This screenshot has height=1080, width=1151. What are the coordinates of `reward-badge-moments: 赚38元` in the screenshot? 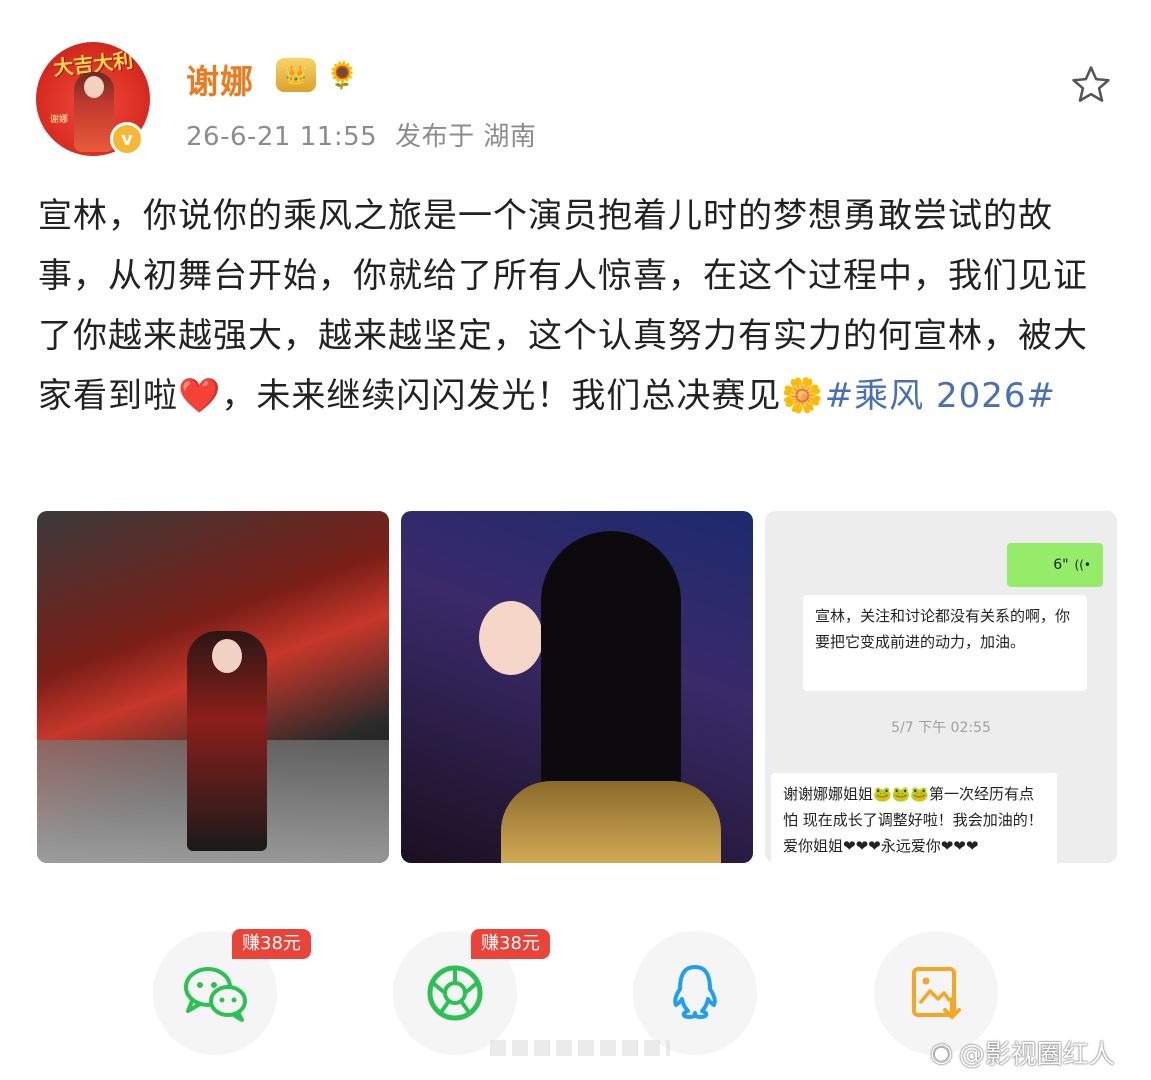 It's located at (510, 944).